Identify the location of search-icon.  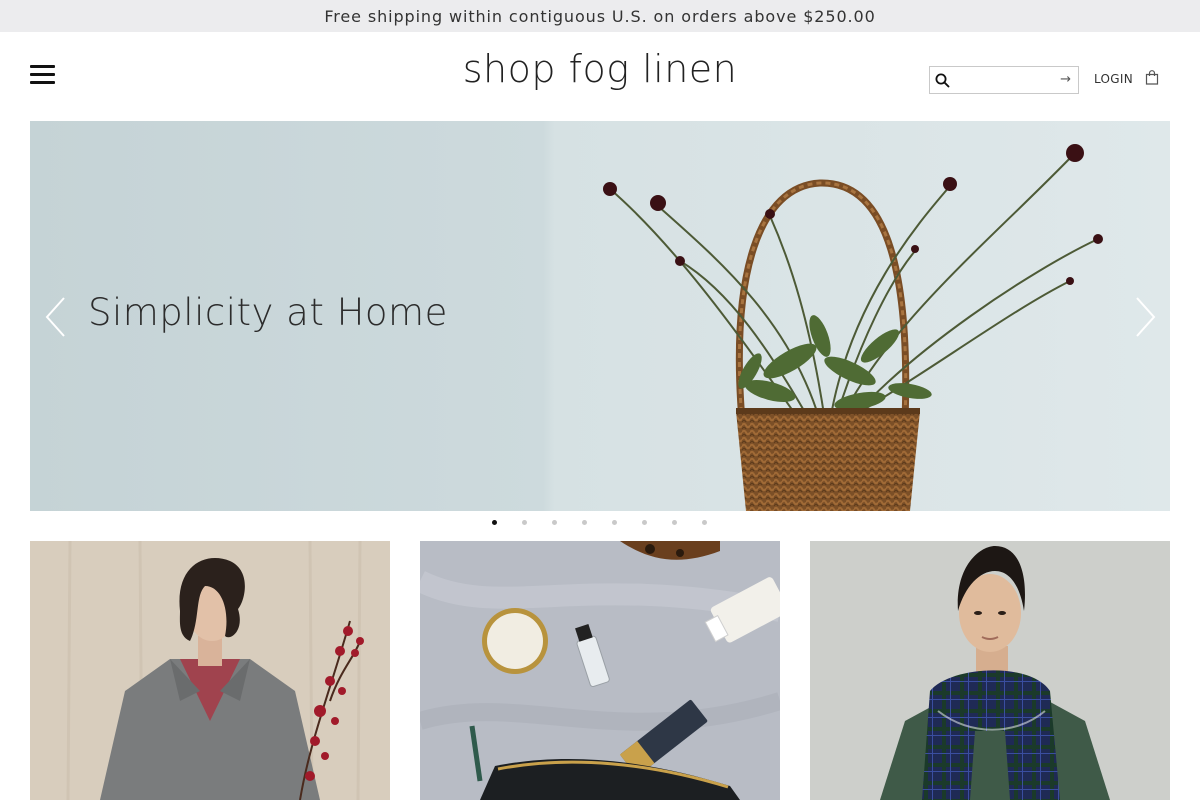
(942, 80).